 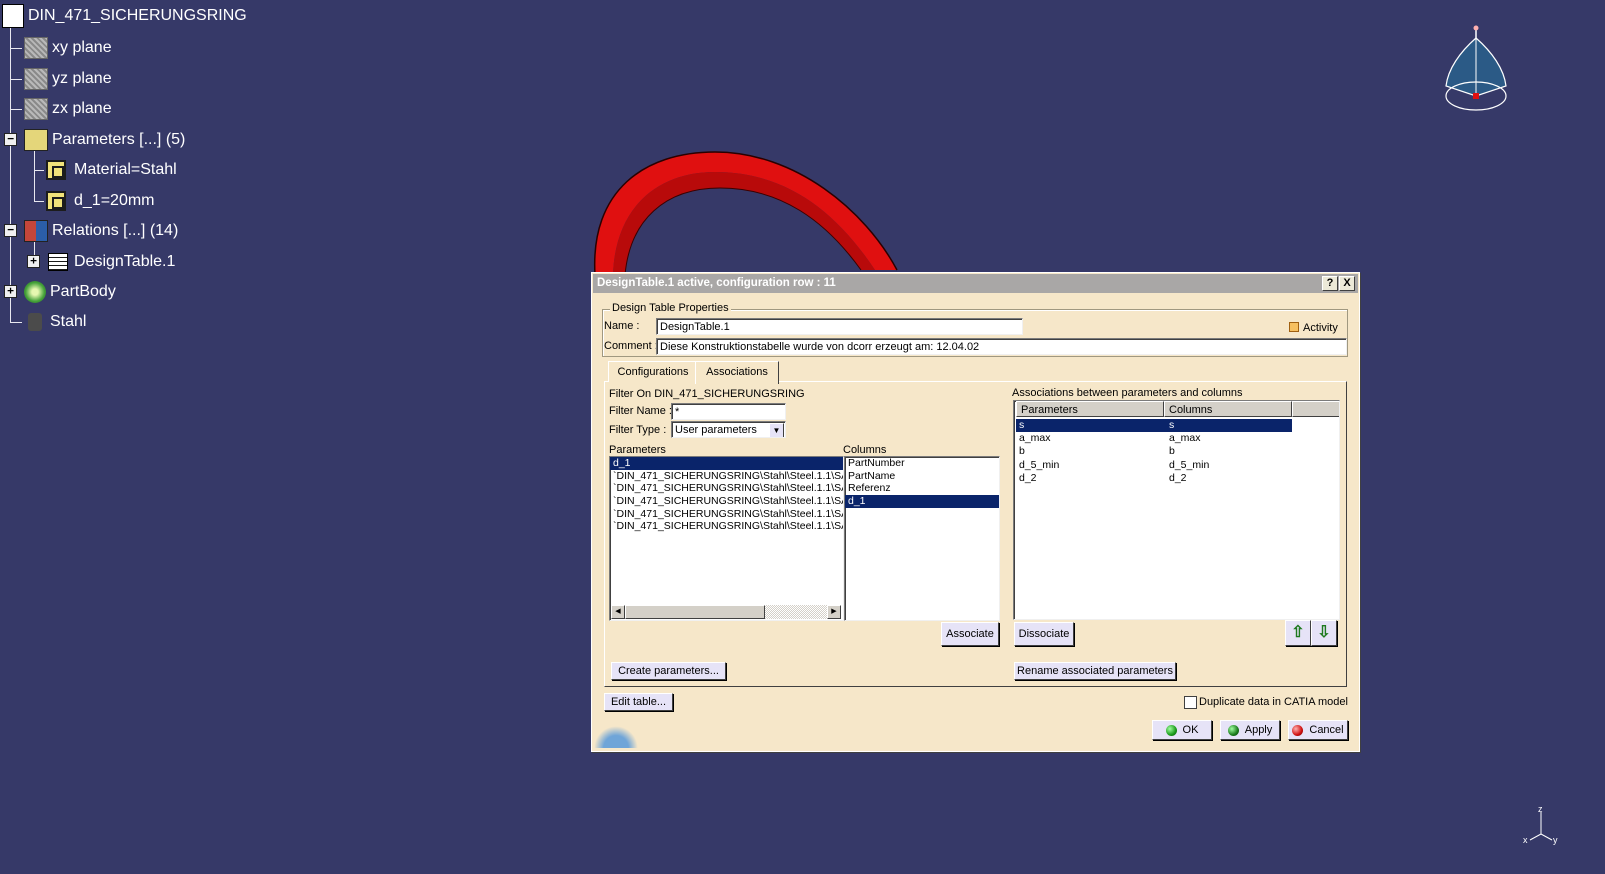 What do you see at coordinates (119, 139) in the screenshot?
I see `tree-item-label: Parameters [...] (5)` at bounding box center [119, 139].